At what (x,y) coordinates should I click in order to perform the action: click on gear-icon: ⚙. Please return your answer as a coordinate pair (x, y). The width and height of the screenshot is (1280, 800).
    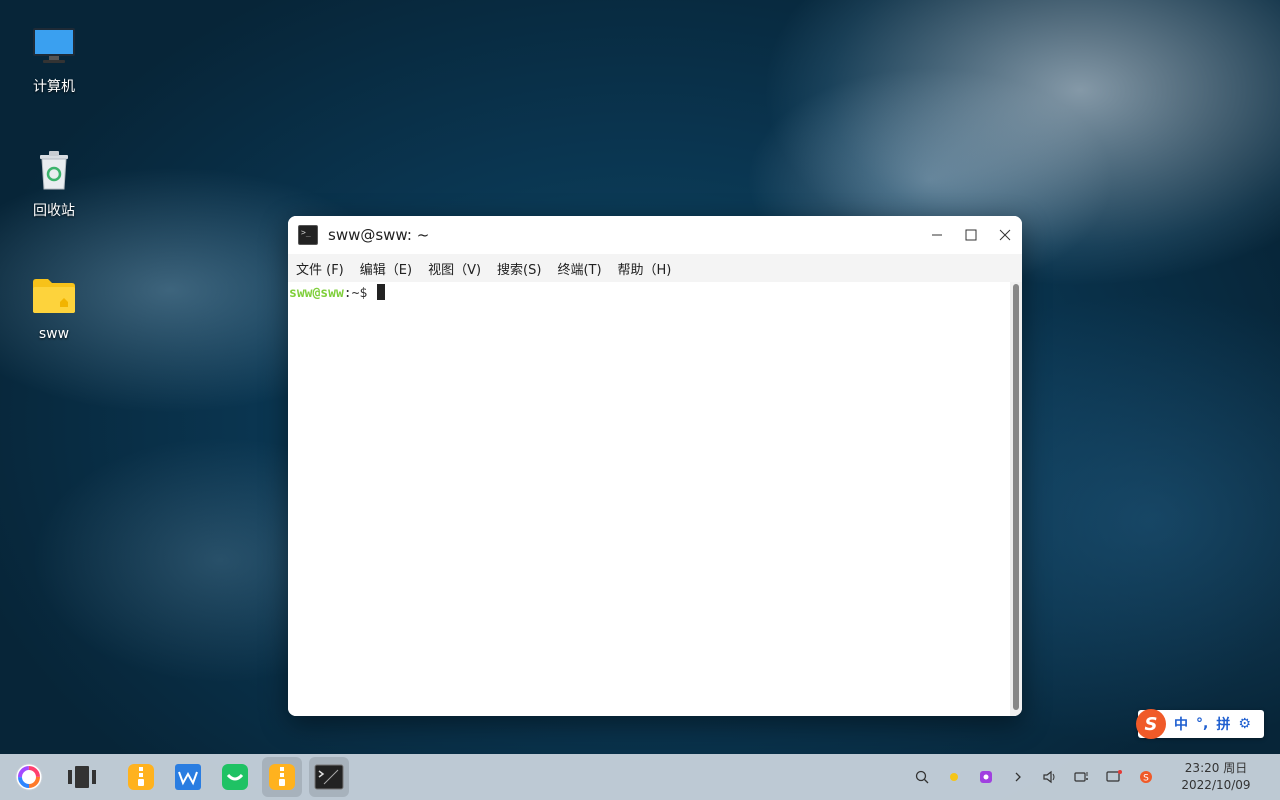
    Looking at the image, I should click on (1244, 724).